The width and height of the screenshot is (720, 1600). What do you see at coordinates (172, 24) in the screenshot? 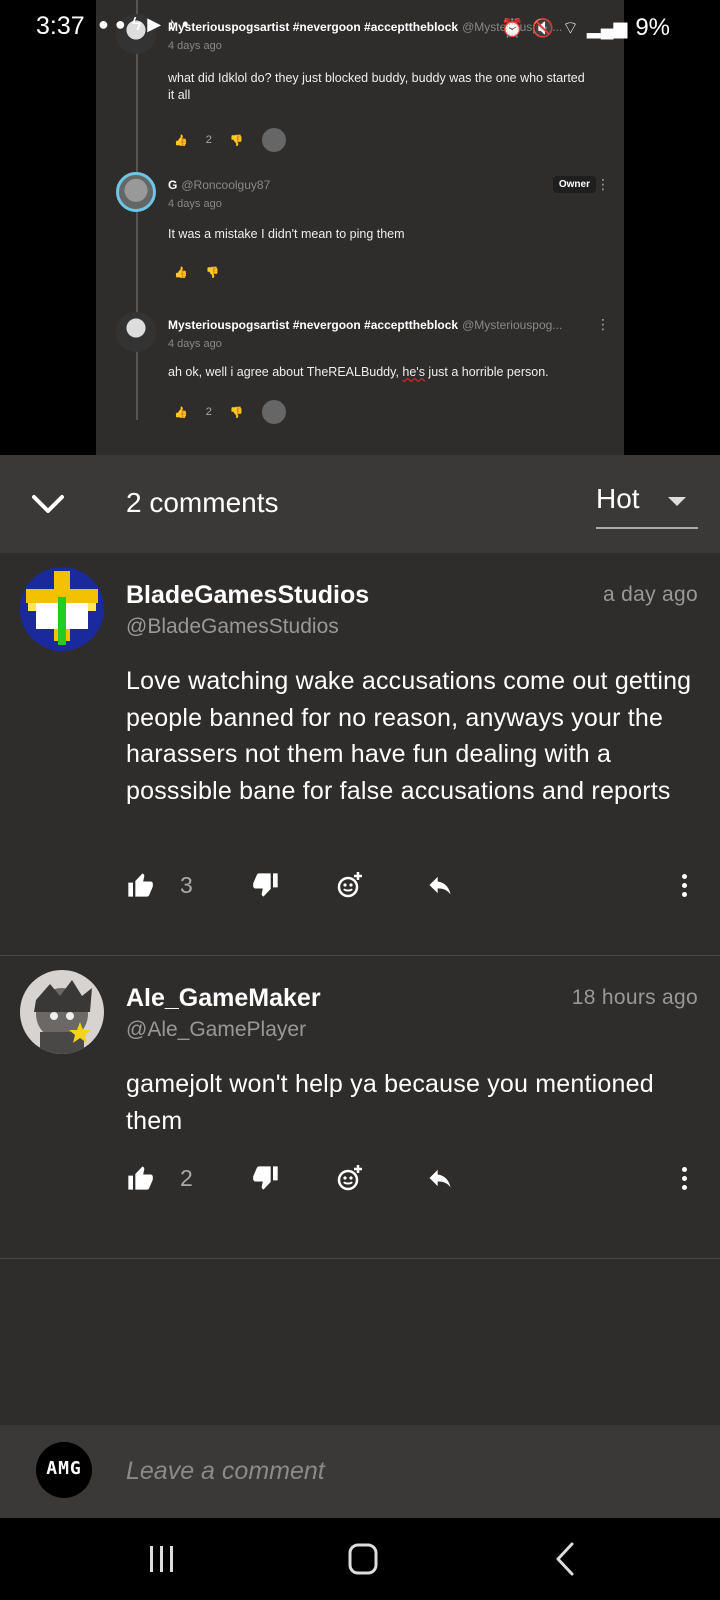
I see `tiktok-icon: ♪` at bounding box center [172, 24].